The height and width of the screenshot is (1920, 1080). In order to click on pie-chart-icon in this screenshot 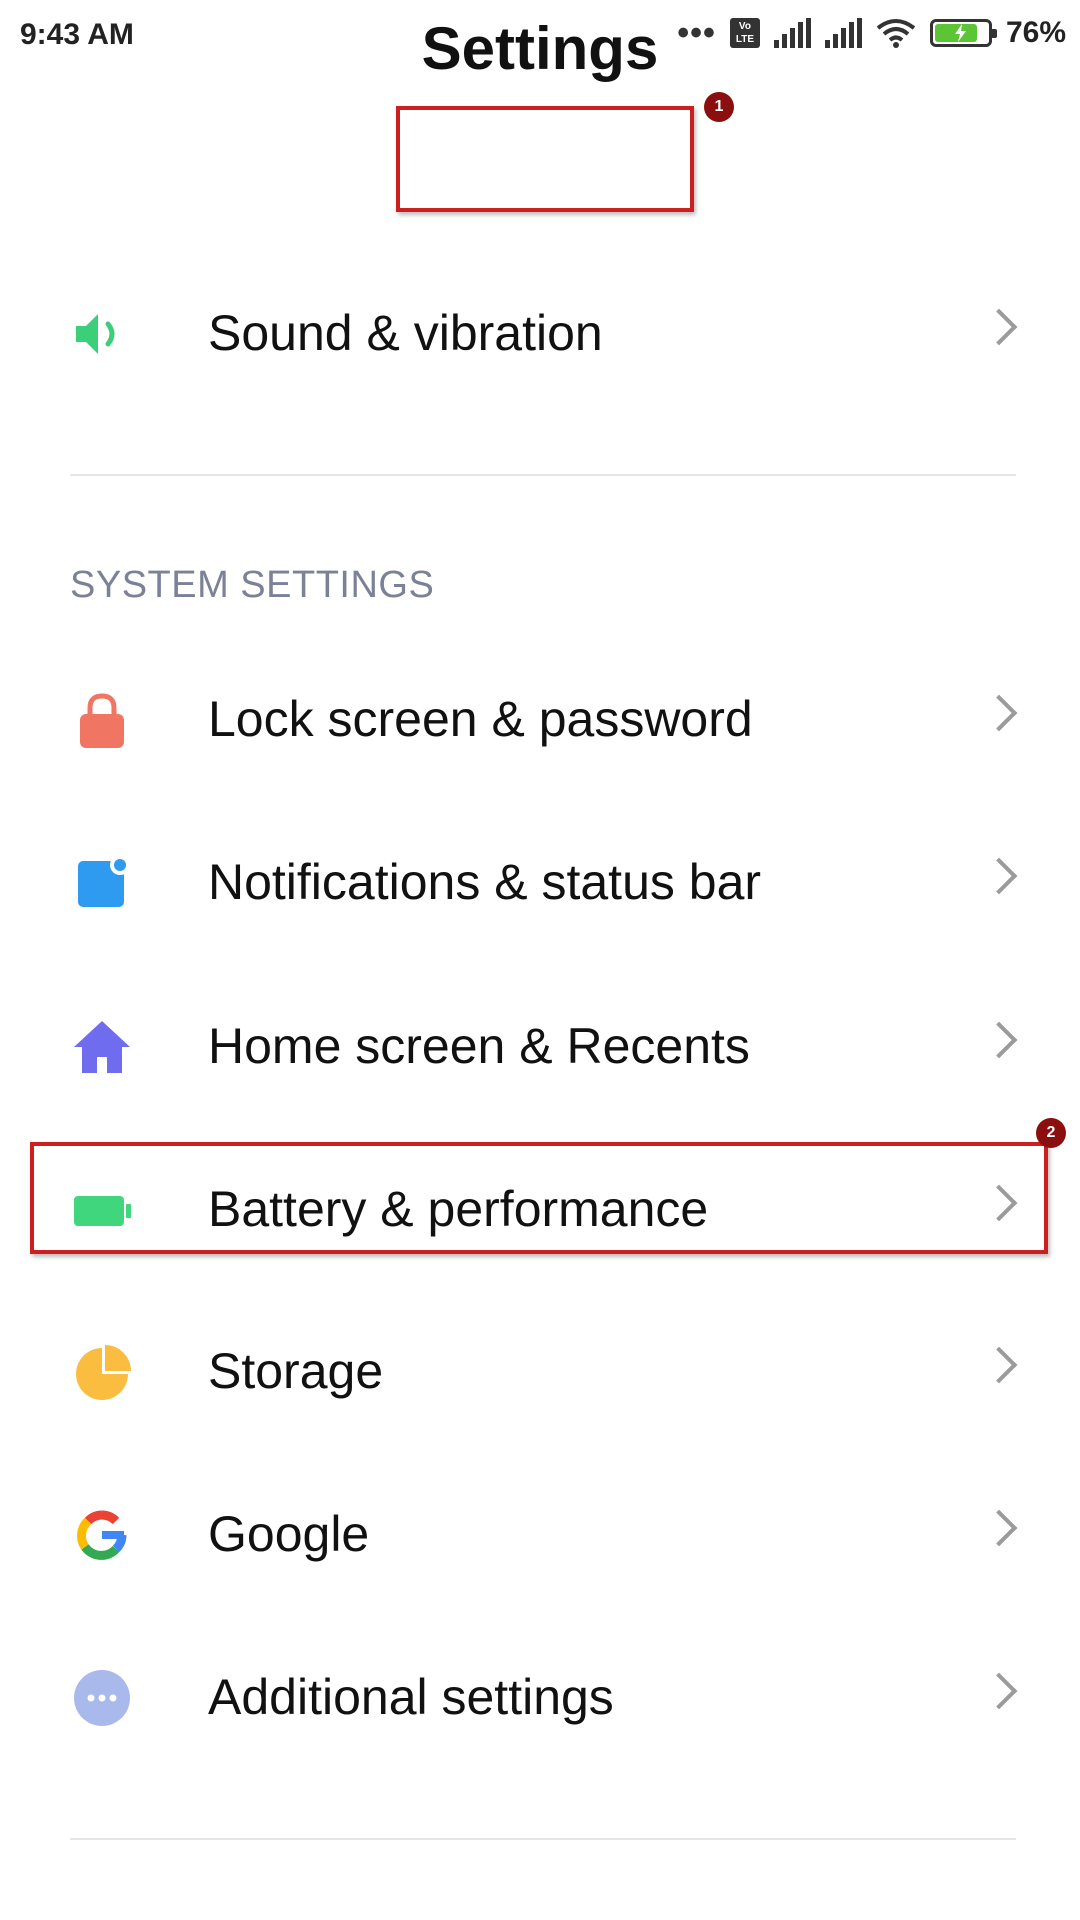, I will do `click(103, 1372)`.